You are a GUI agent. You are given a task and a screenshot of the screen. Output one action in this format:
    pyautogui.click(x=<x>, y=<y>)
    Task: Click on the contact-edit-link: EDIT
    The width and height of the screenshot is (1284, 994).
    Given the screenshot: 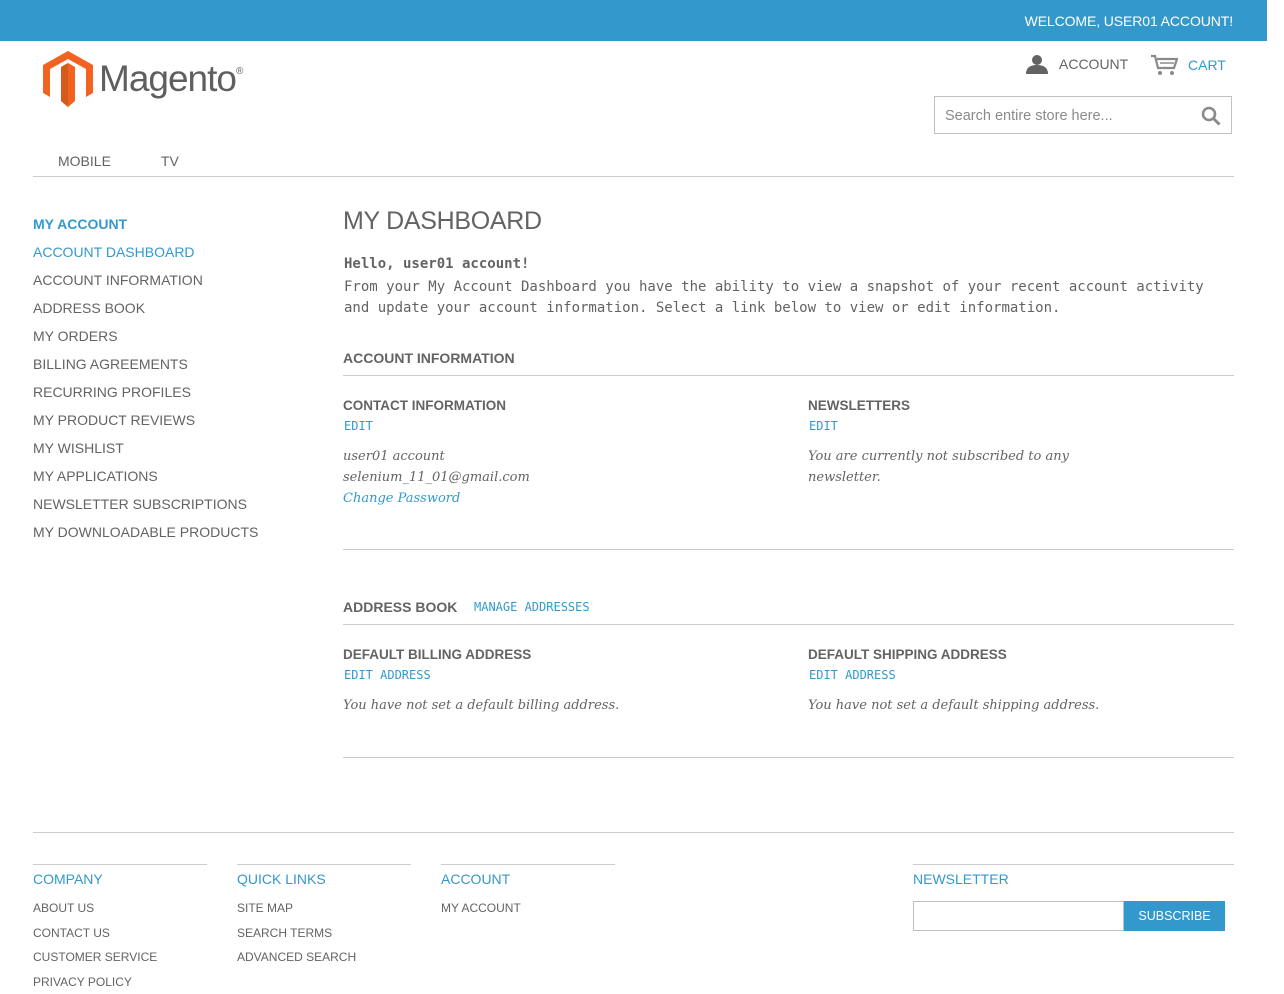 What is the action you would take?
    pyautogui.click(x=358, y=426)
    